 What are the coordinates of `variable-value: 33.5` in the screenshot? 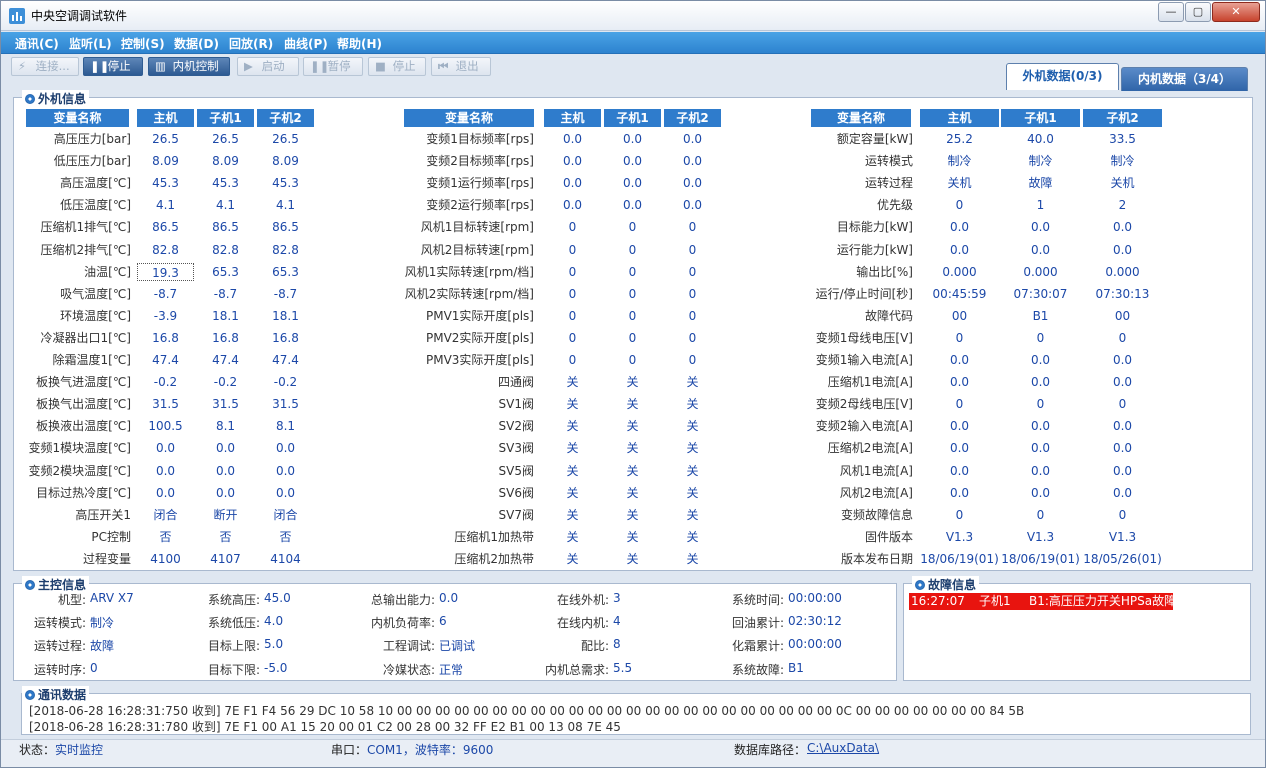 It's located at (1122, 139).